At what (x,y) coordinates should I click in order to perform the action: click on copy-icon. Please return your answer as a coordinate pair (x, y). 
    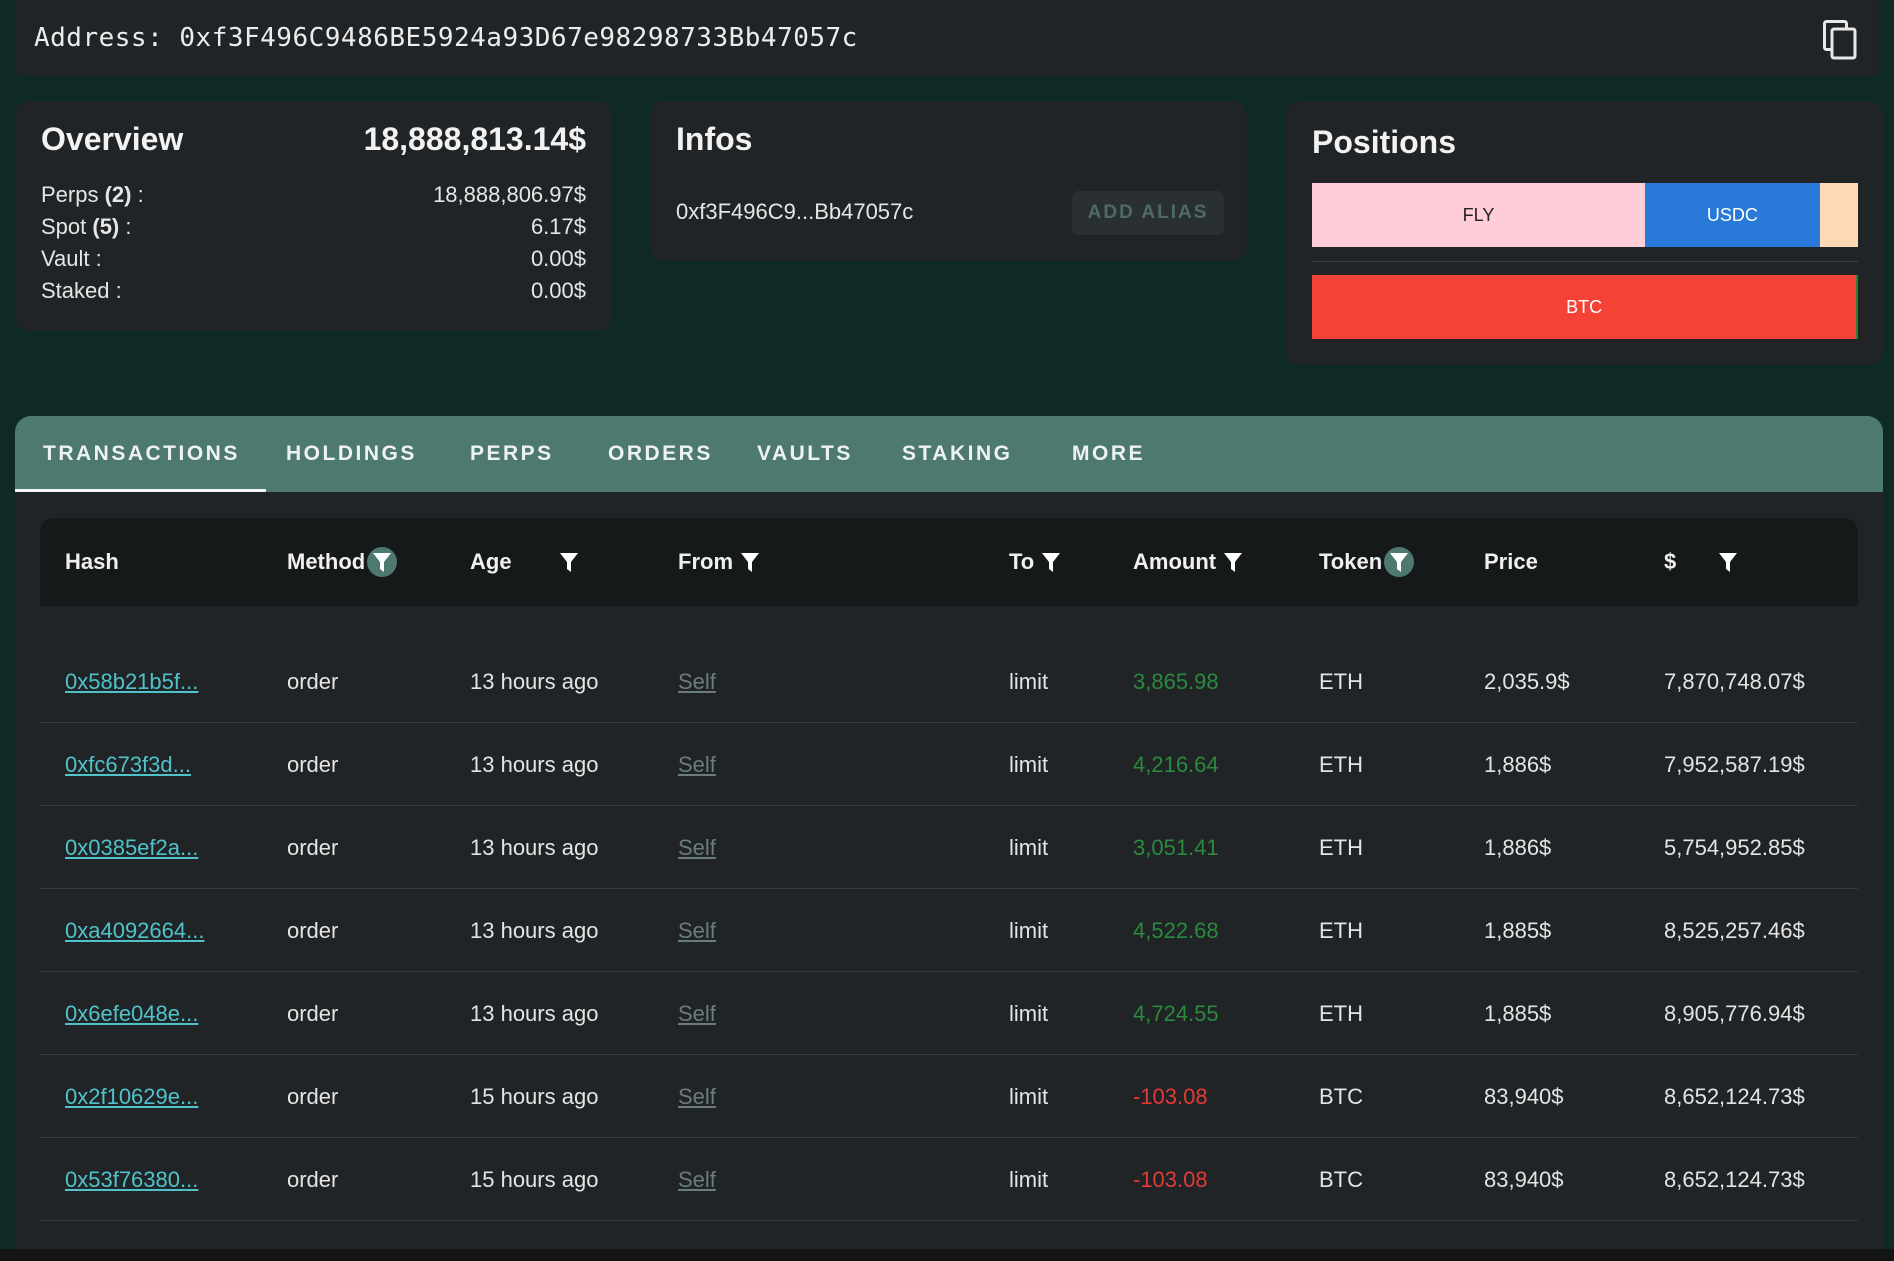
    Looking at the image, I should click on (1840, 40).